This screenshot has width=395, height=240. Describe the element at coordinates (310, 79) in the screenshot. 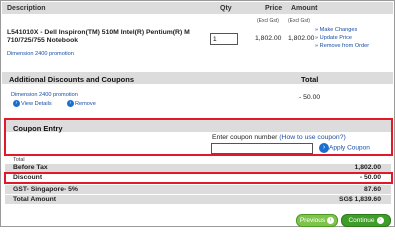

I see `additional-total-label: Total` at that location.